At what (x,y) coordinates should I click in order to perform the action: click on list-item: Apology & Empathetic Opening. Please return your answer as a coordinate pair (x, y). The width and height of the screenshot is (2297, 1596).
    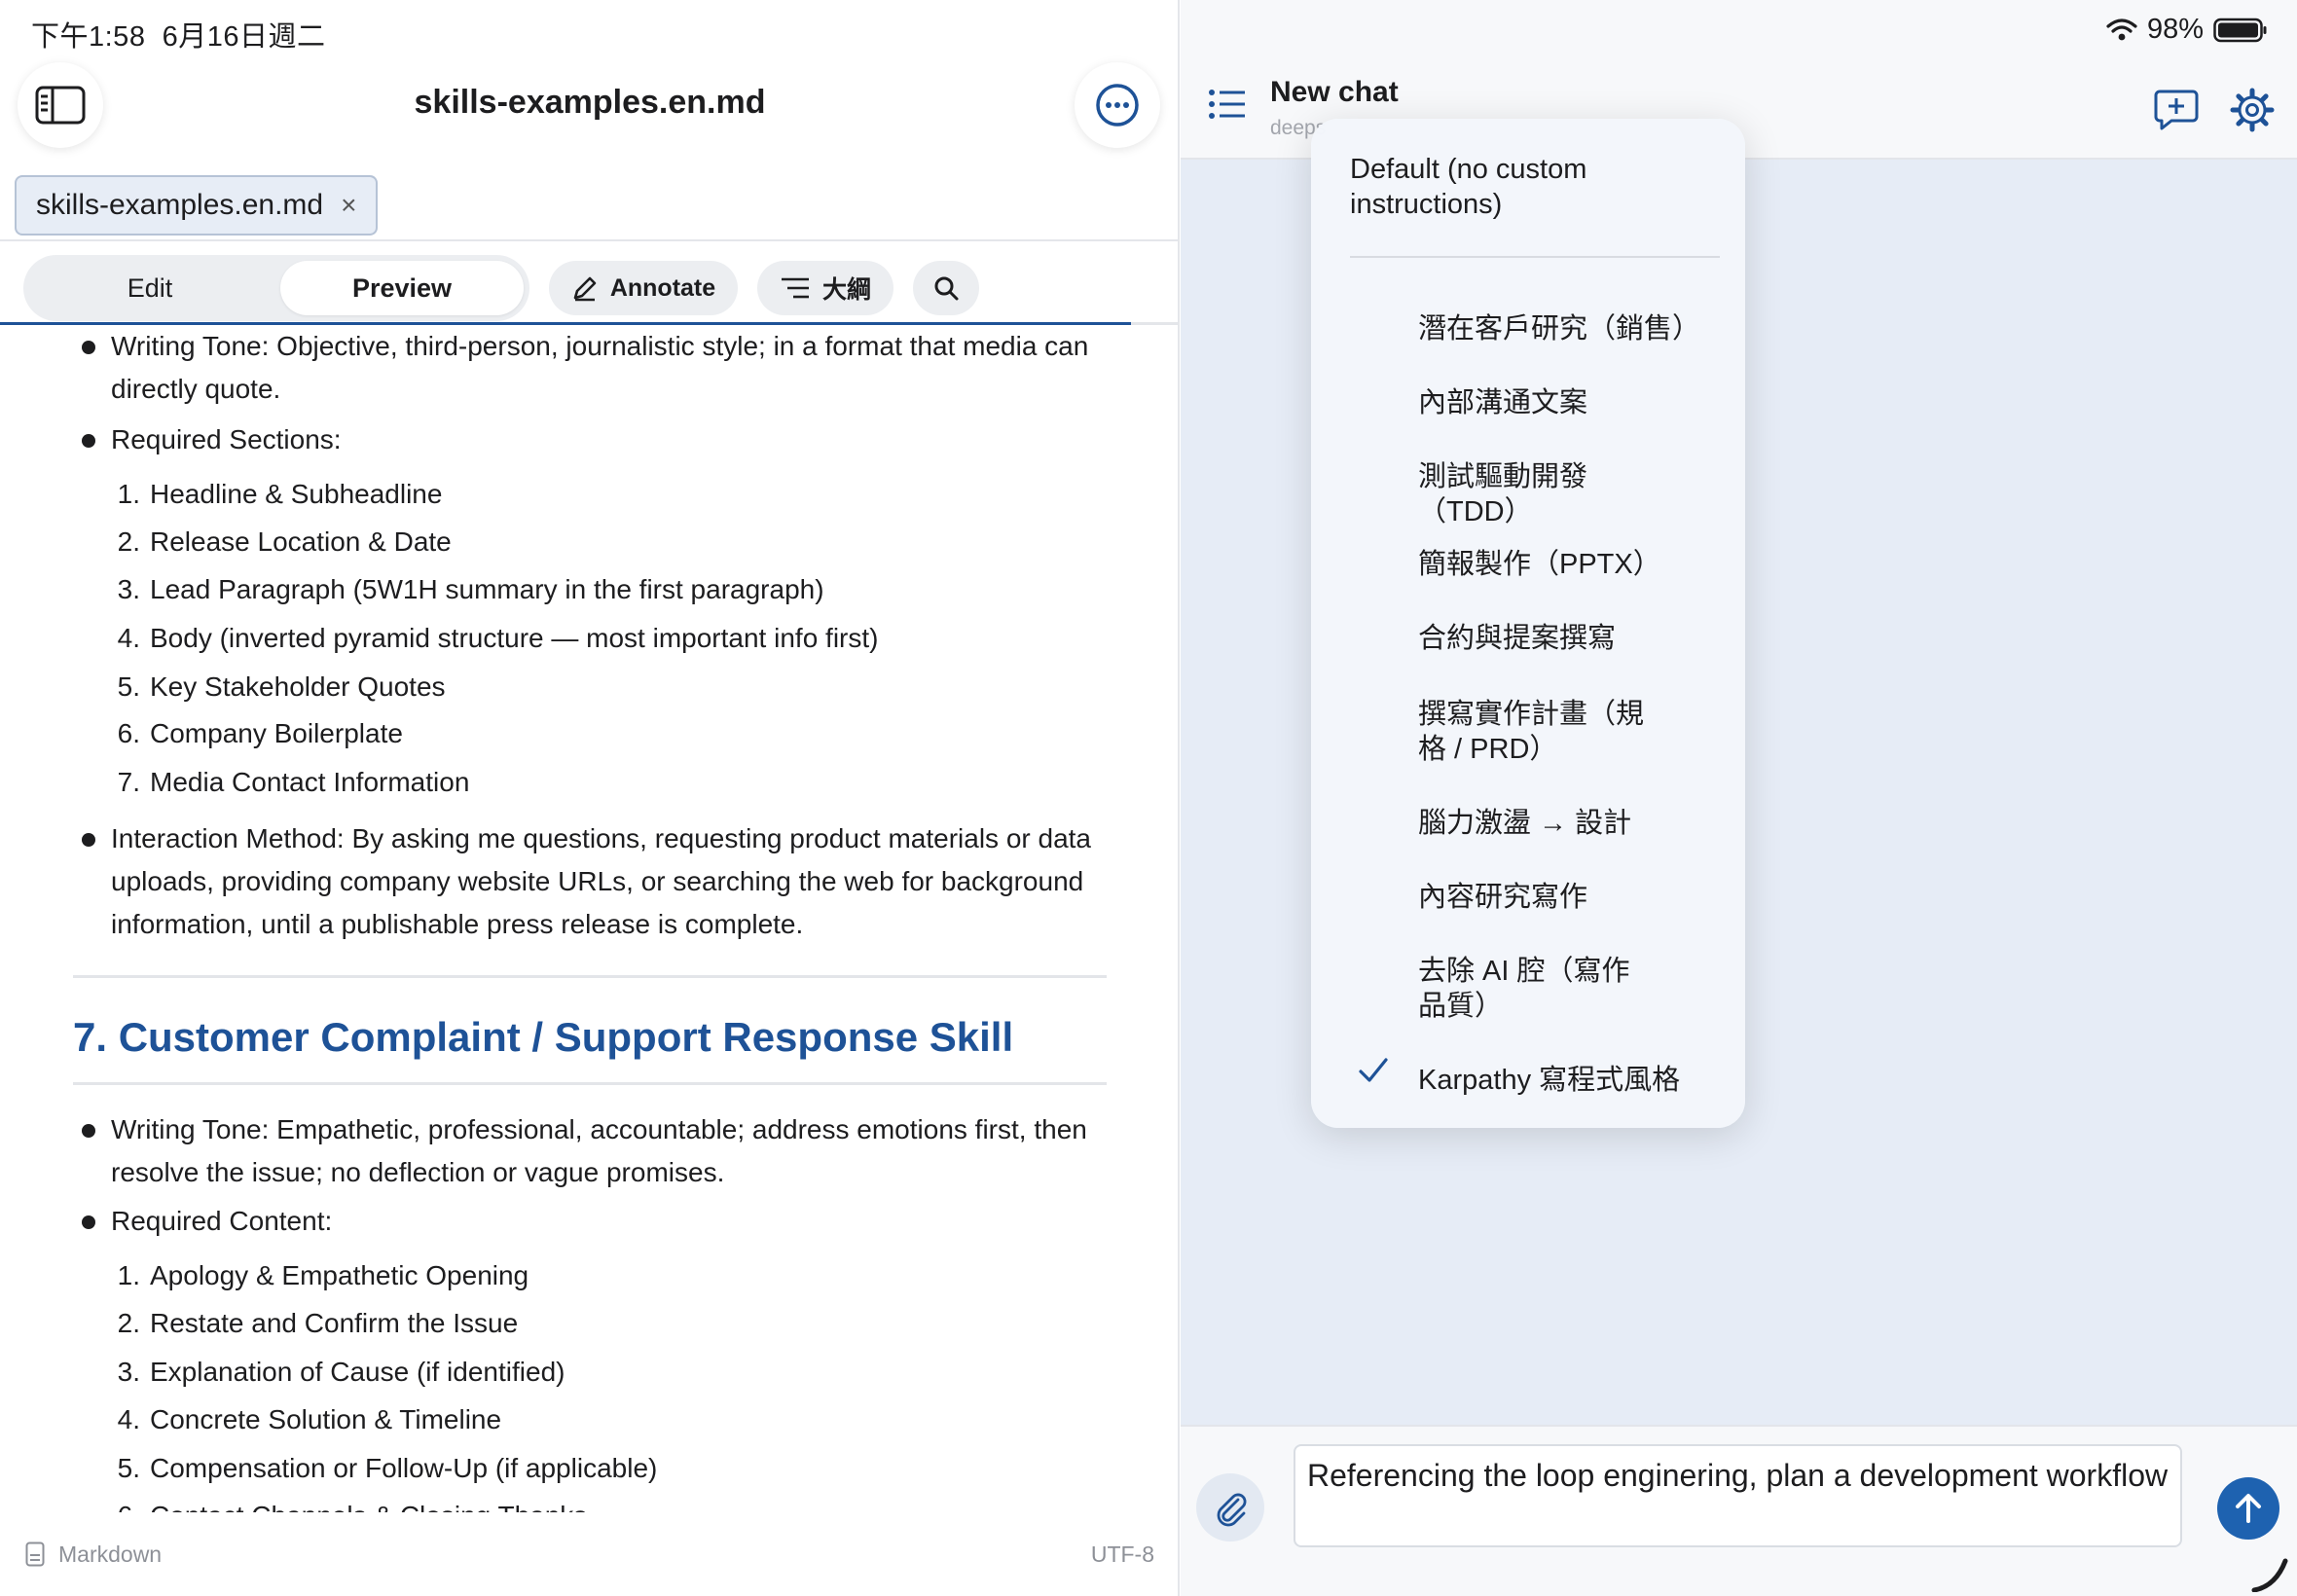
    Looking at the image, I should click on (339, 1275).